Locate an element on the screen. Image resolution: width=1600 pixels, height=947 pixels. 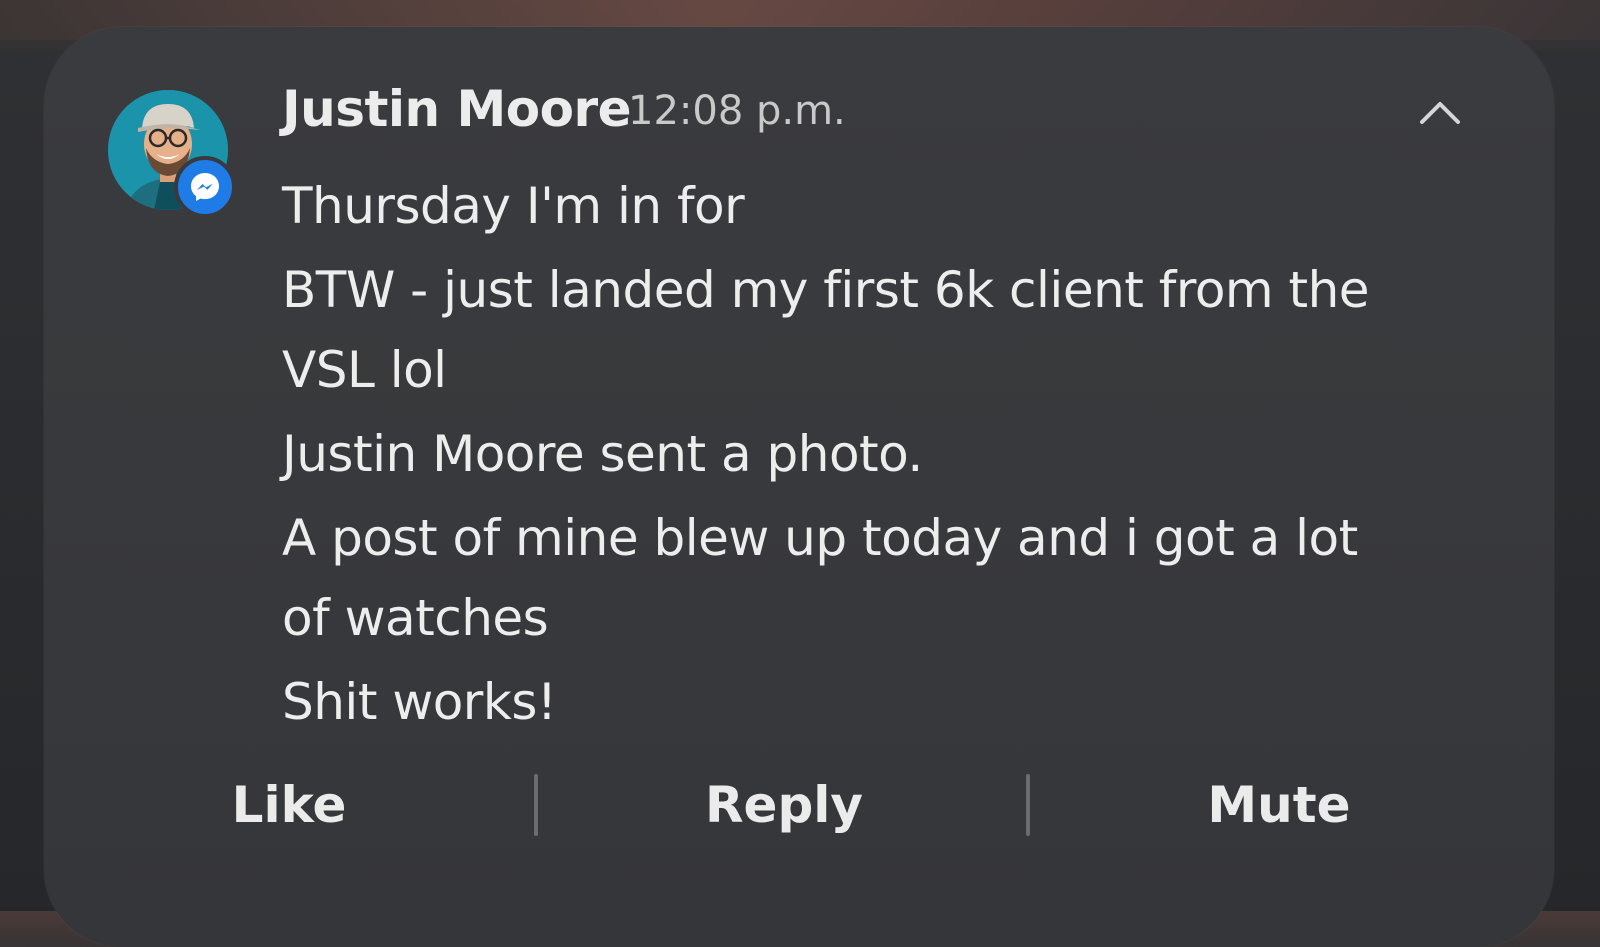
message-text: Justin Moore sent a photo. is located at coordinates (602, 454).